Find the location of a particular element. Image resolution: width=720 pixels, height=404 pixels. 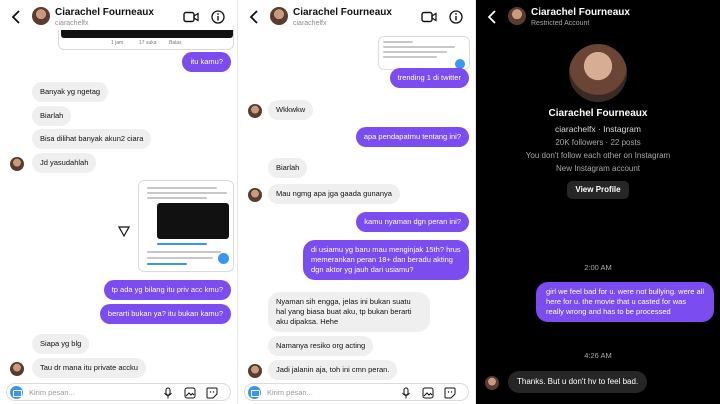

share-icon is located at coordinates (223, 258).